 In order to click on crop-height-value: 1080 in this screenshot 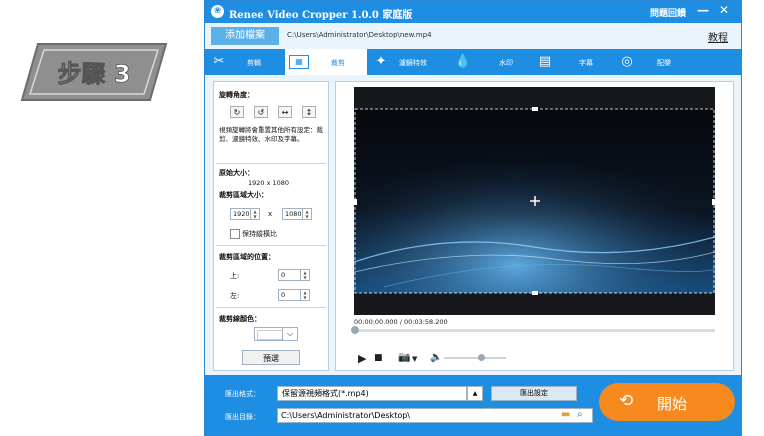, I will do `click(293, 214)`.